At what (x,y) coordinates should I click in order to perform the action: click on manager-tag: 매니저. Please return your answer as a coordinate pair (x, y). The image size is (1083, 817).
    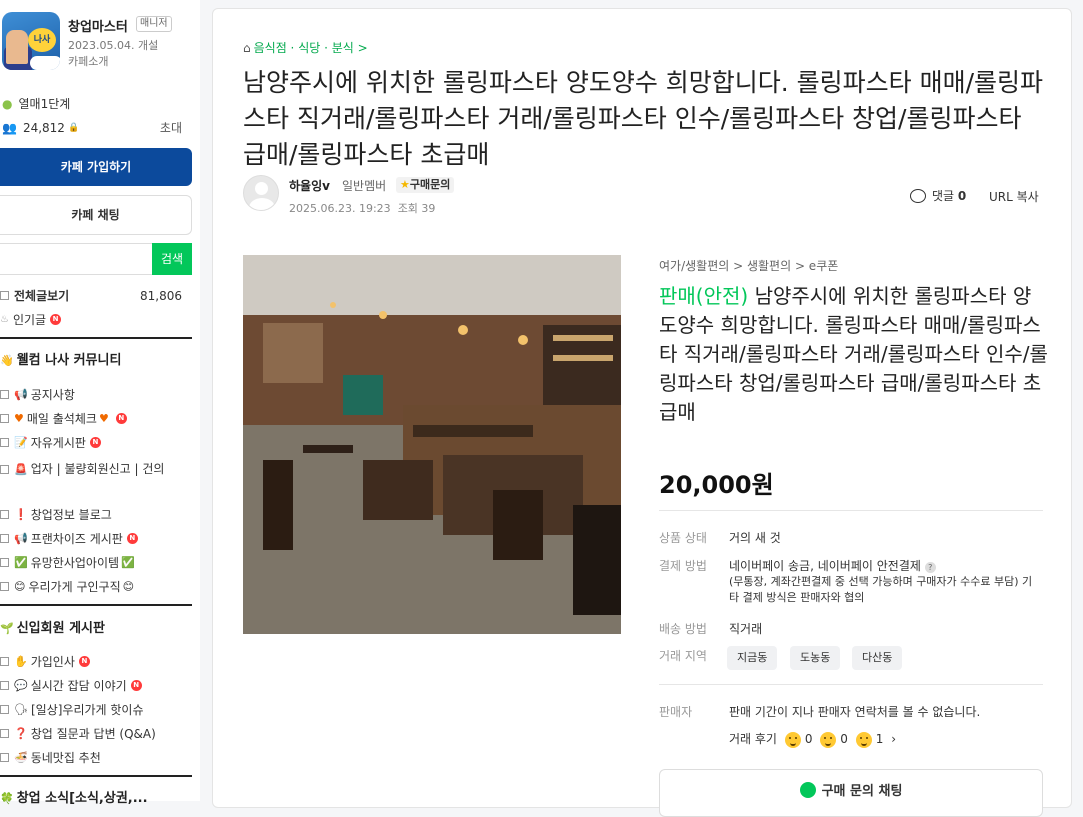
    Looking at the image, I should click on (154, 24).